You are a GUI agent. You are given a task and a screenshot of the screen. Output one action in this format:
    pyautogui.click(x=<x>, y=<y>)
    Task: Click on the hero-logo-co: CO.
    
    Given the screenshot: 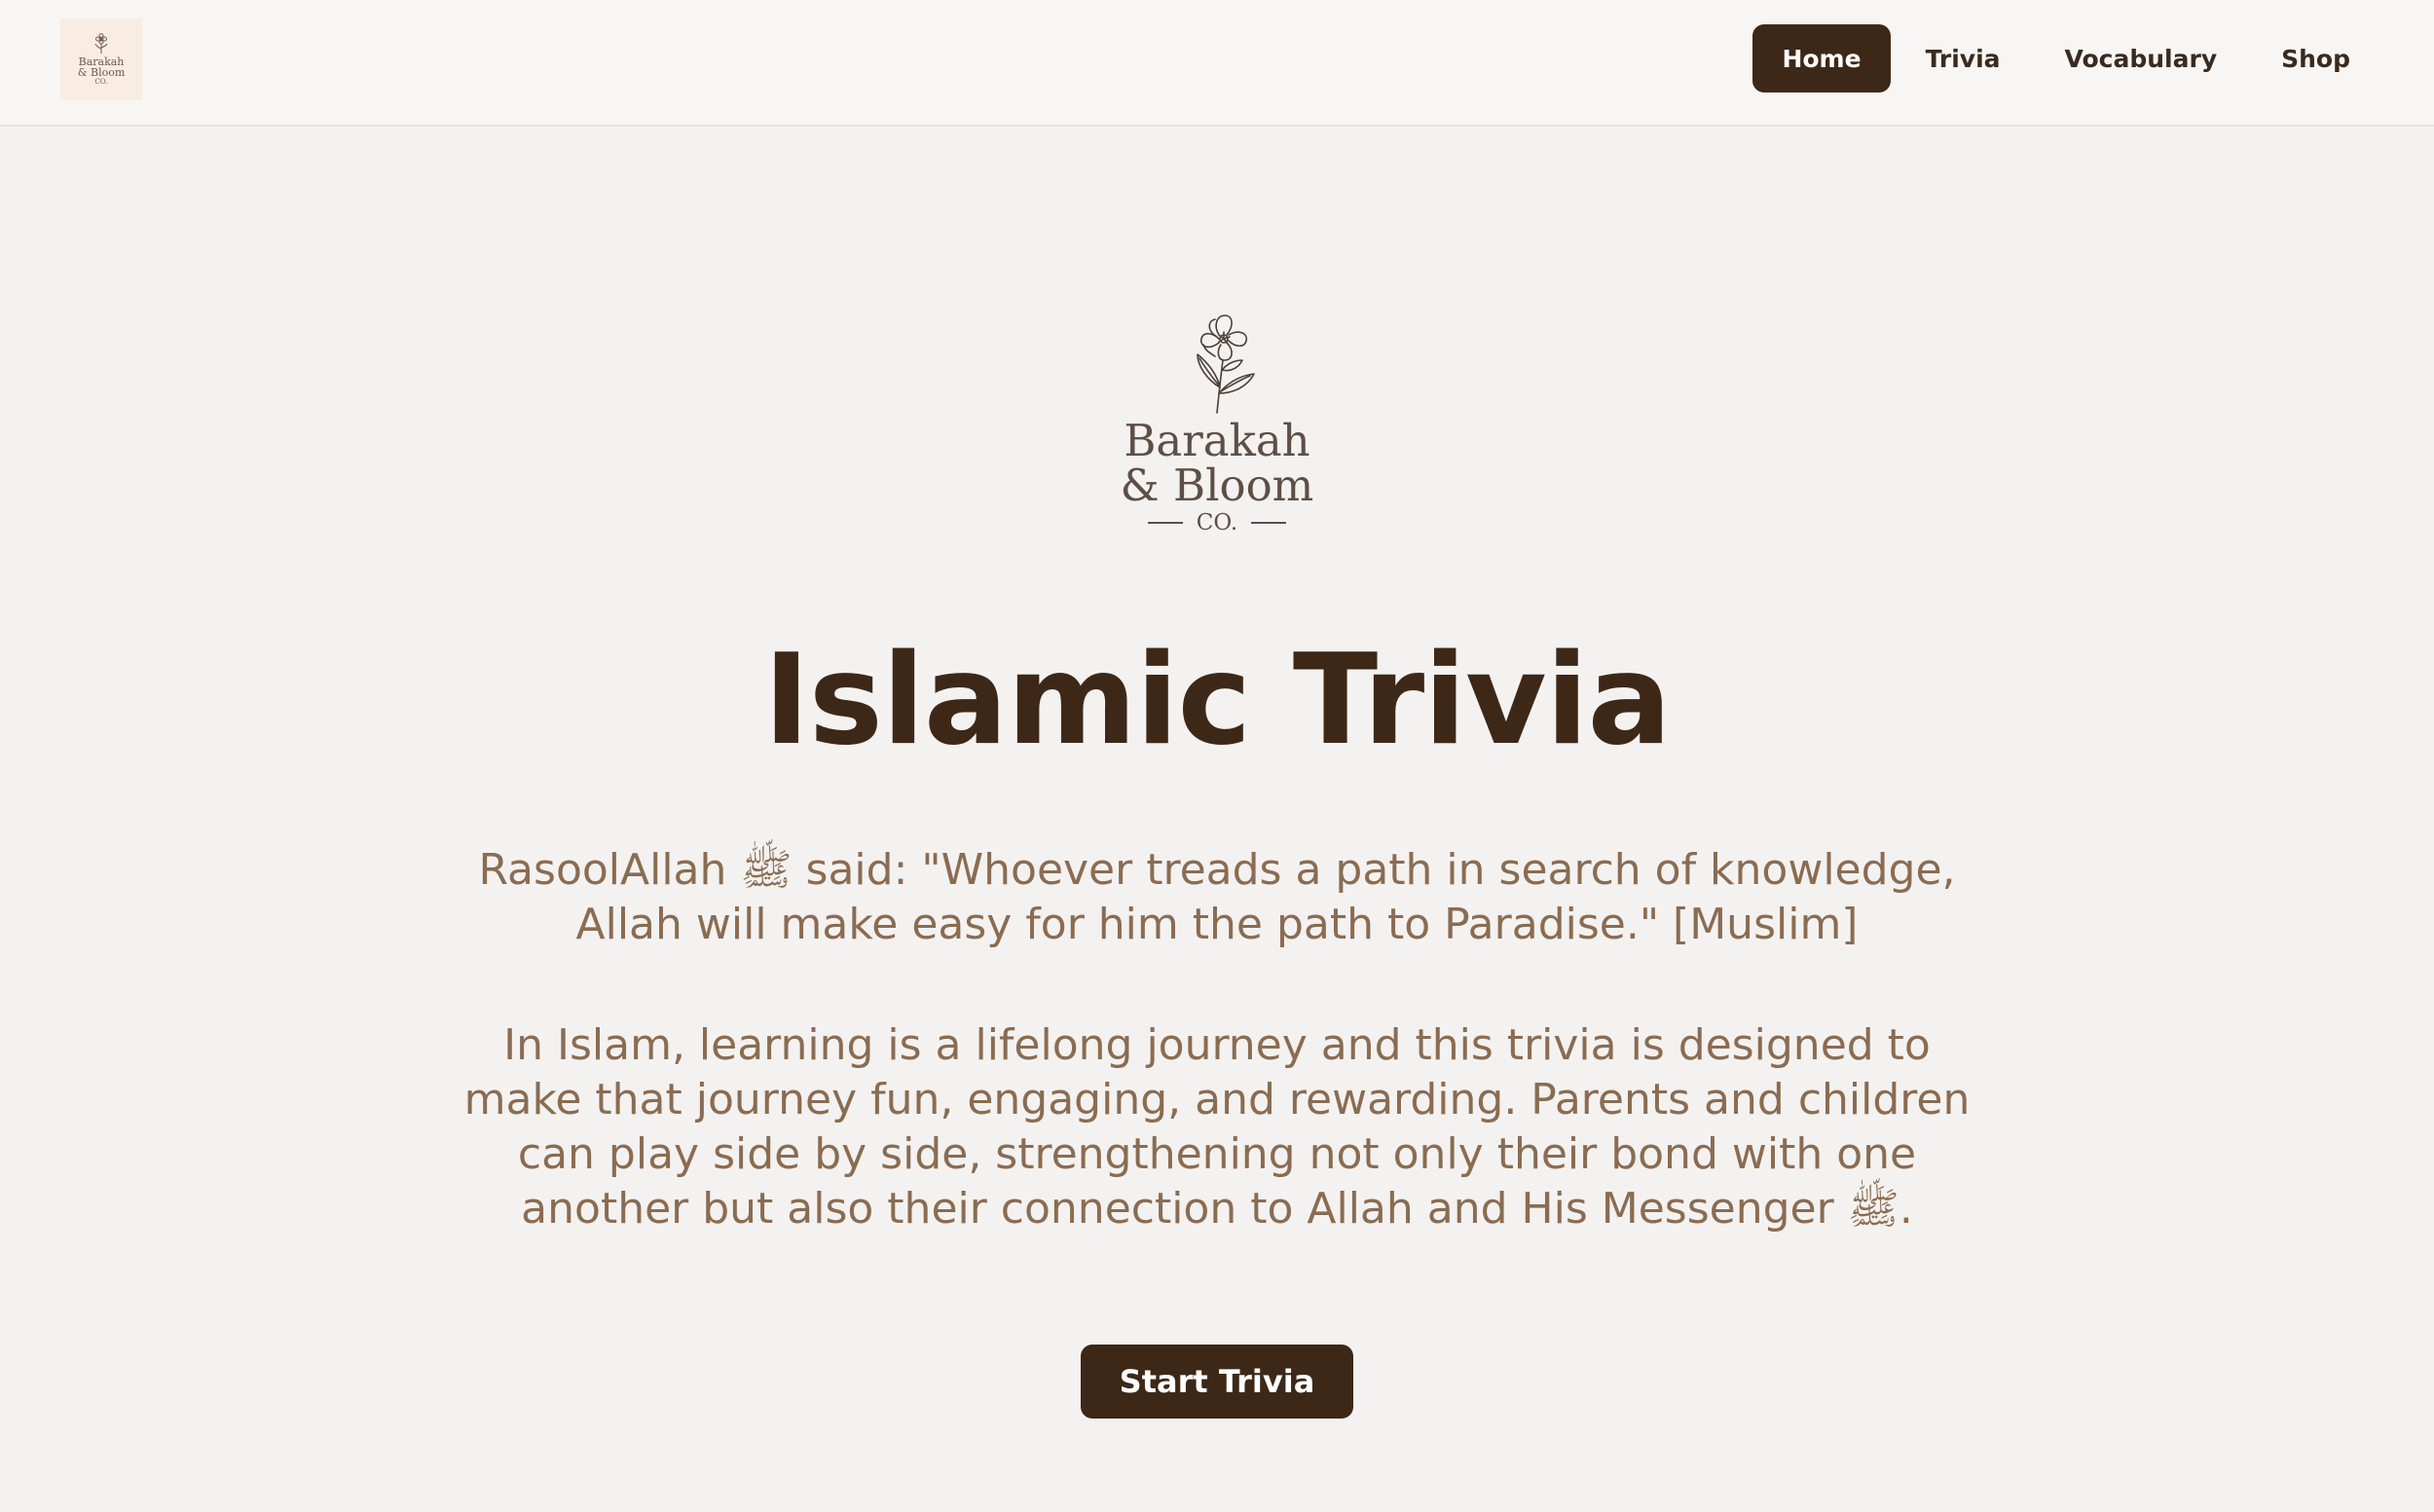 What is the action you would take?
    pyautogui.click(x=1217, y=522)
    